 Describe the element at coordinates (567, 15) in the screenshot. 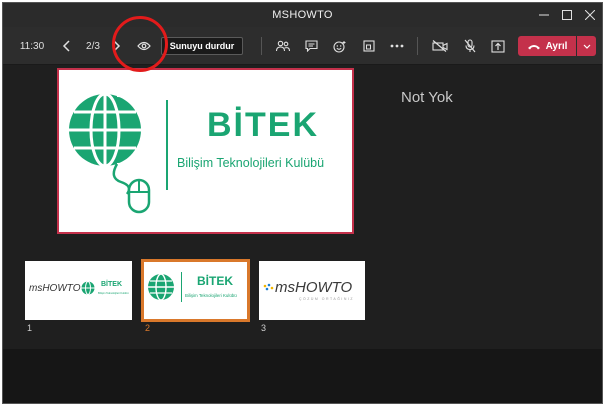

I see `maximize-icon` at that location.